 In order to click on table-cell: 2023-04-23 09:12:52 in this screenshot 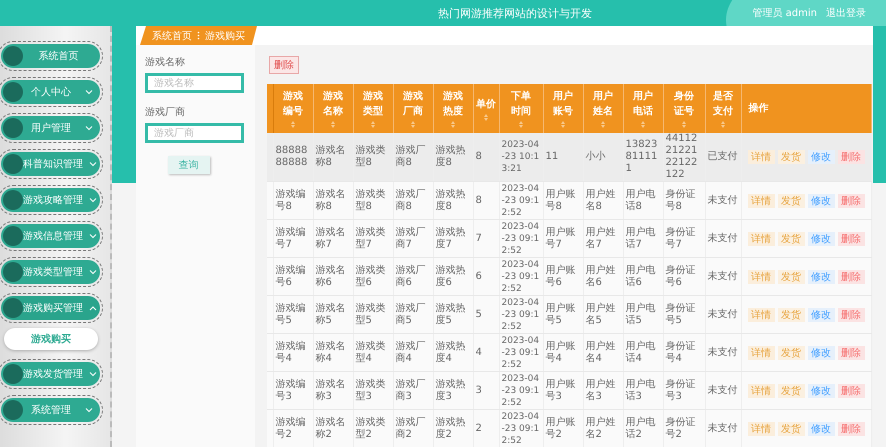, I will do `click(521, 315)`.